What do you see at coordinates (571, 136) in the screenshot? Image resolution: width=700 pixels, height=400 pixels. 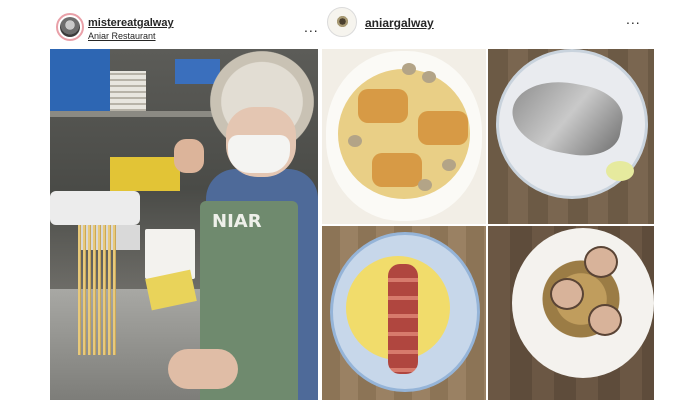 I see `food-photo-fish` at bounding box center [571, 136].